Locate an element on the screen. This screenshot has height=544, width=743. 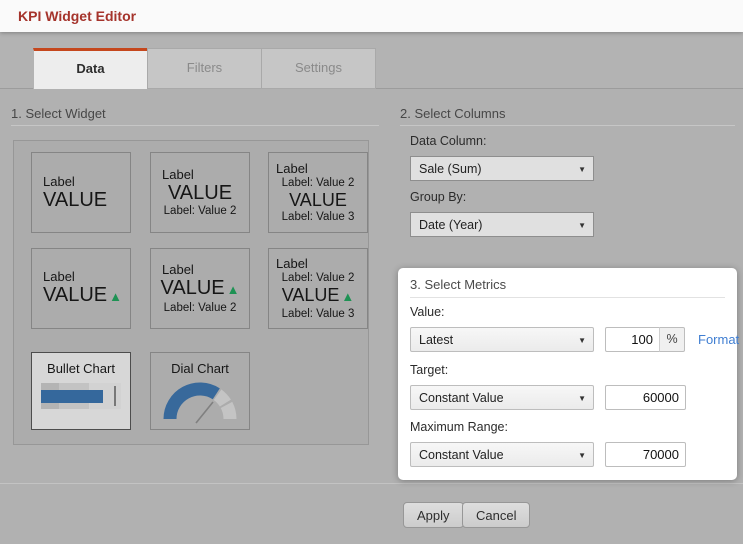
percent-suffix: % is located at coordinates (672, 339).